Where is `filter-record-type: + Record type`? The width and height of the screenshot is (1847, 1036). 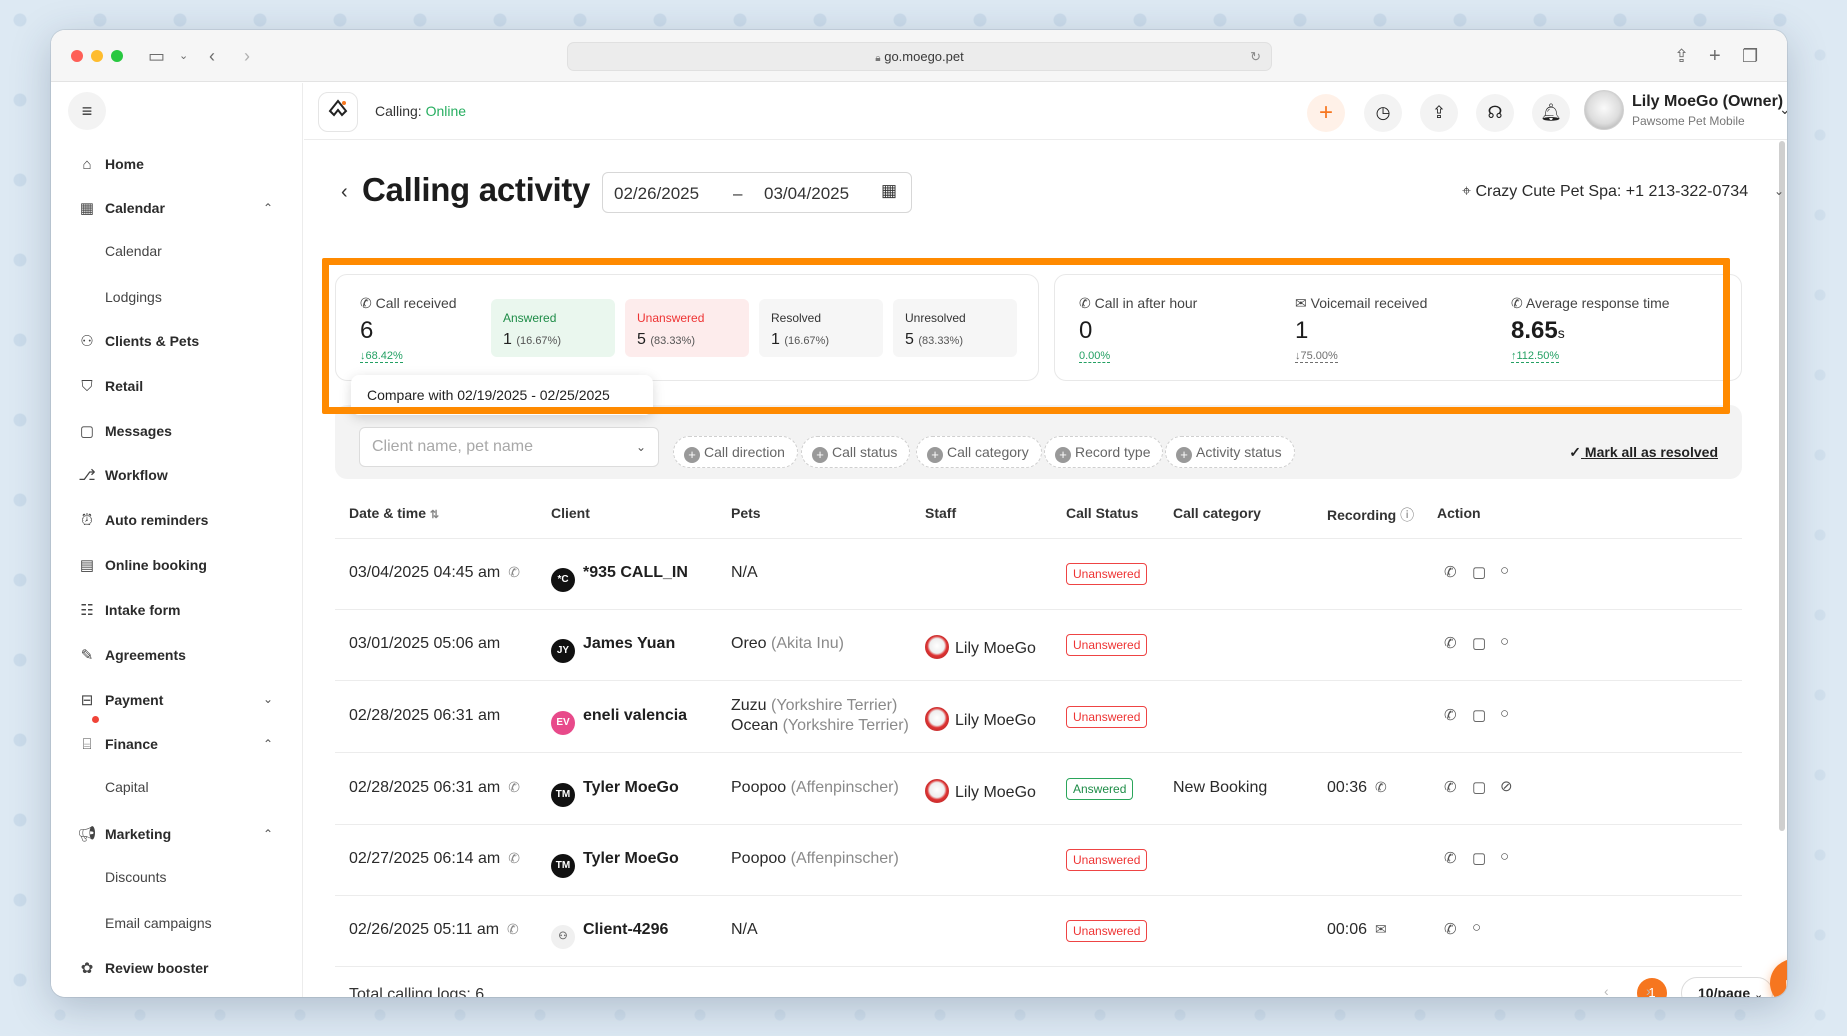 filter-record-type: + Record type is located at coordinates (1104, 452).